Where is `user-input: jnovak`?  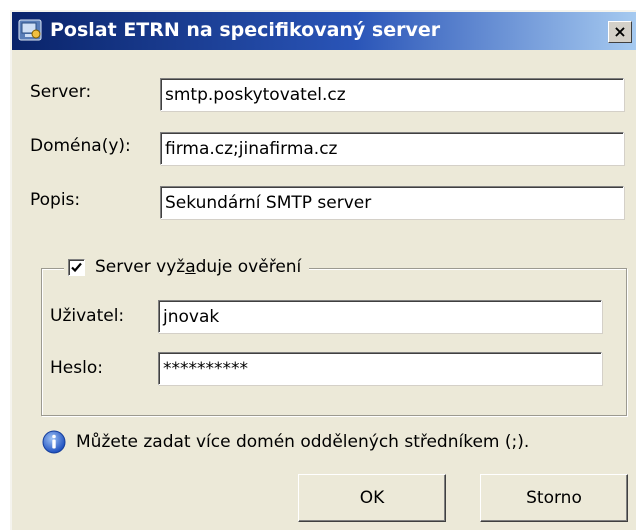 user-input: jnovak is located at coordinates (380, 316).